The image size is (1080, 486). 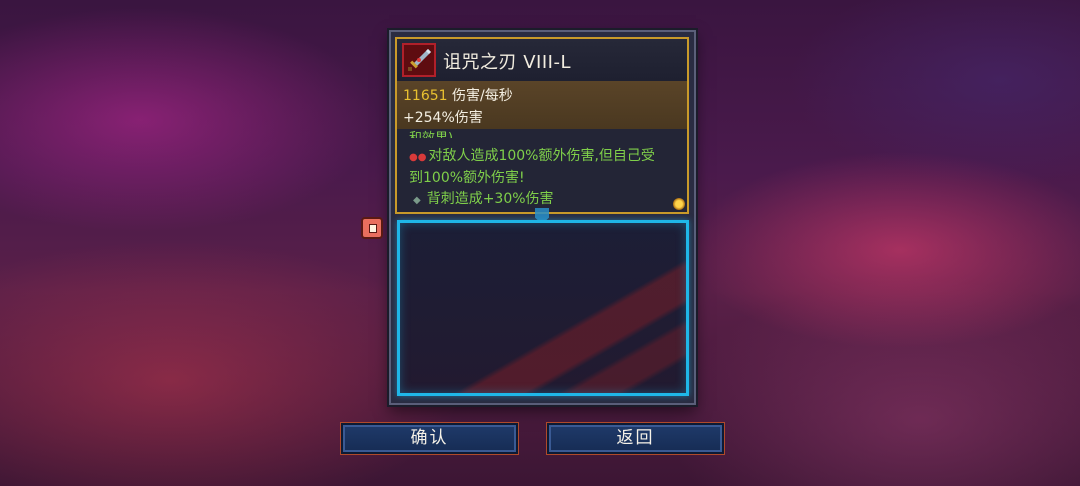 I want to click on curse-effect-continued: 到100%额外伤害!, so click(x=467, y=178).